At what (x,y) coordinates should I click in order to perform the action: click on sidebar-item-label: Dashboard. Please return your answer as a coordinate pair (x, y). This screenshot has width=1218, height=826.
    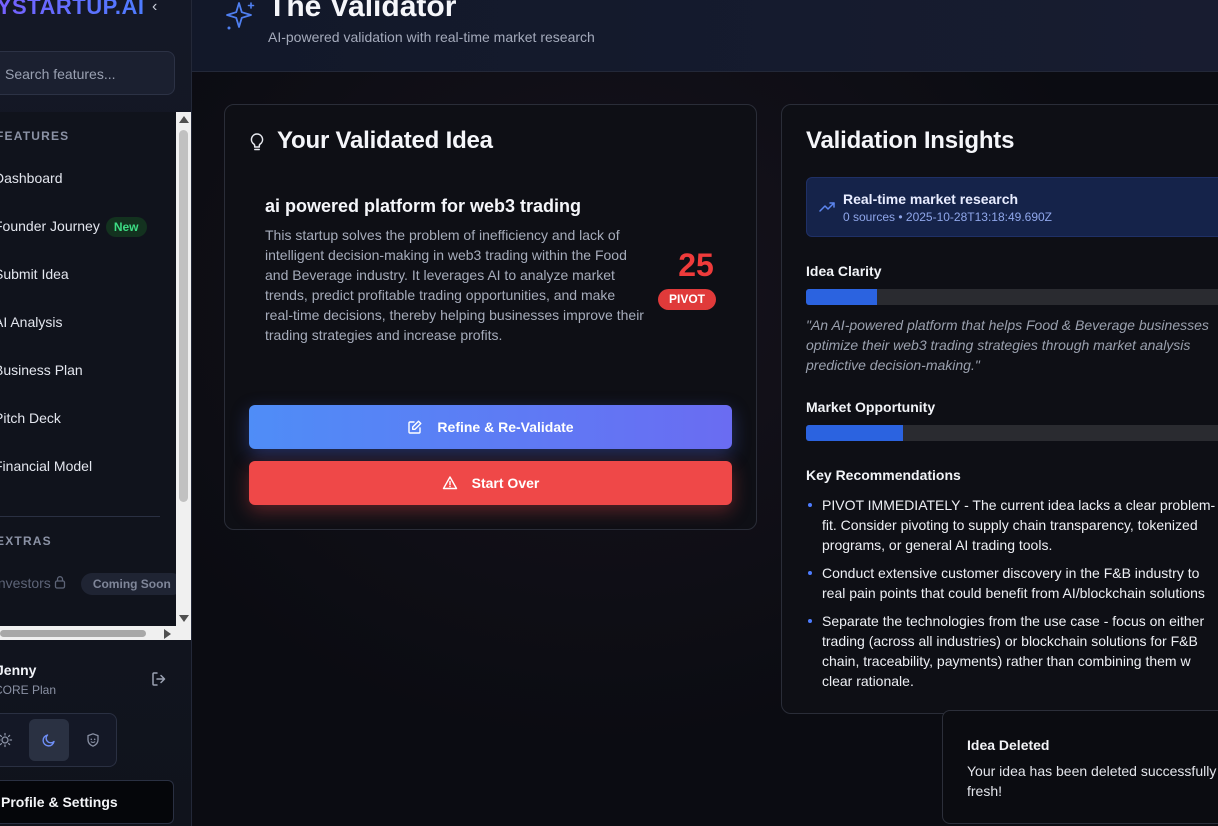
    Looking at the image, I should click on (31, 178).